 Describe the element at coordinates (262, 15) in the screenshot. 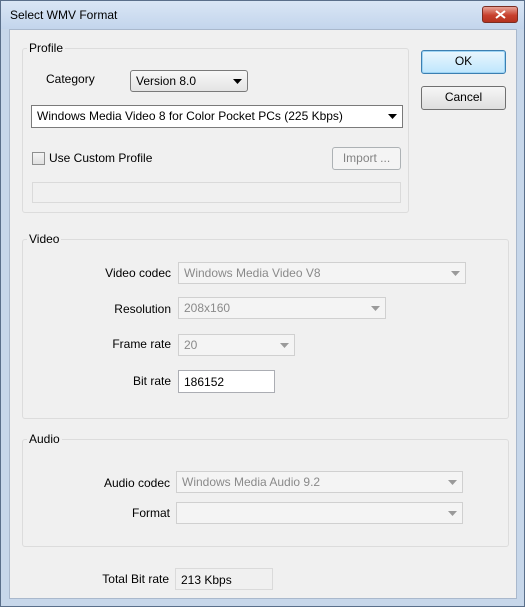

I see `title-bar: Select WMV Format` at that location.